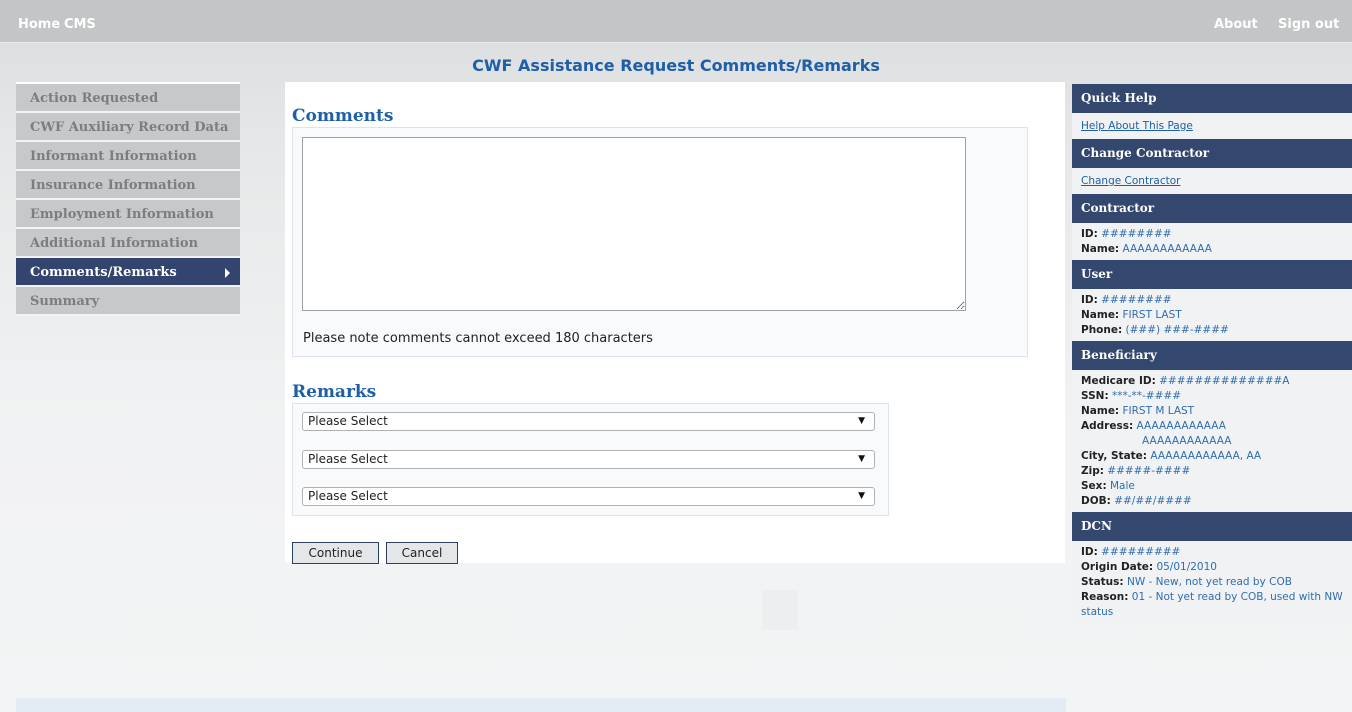 The image size is (1352, 712). What do you see at coordinates (113, 185) in the screenshot?
I see `nav-item-label: Insurance Information` at bounding box center [113, 185].